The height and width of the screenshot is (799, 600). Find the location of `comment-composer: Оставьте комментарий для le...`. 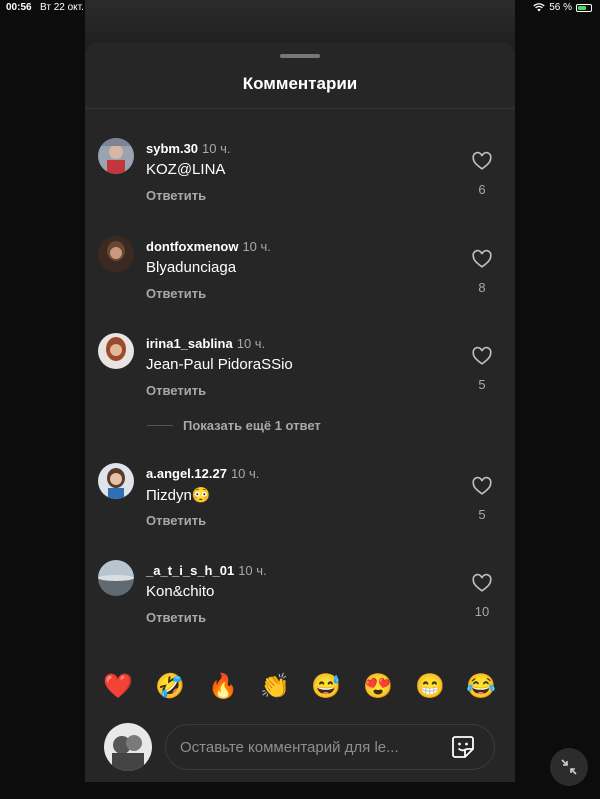

comment-composer: Оставьте комментарий для le... is located at coordinates (300, 750).